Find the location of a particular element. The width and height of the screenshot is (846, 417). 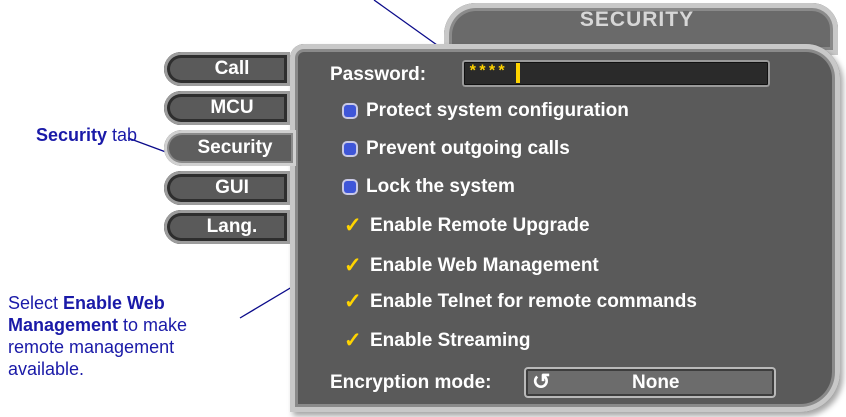

tab-gui: GUI is located at coordinates (227, 188).